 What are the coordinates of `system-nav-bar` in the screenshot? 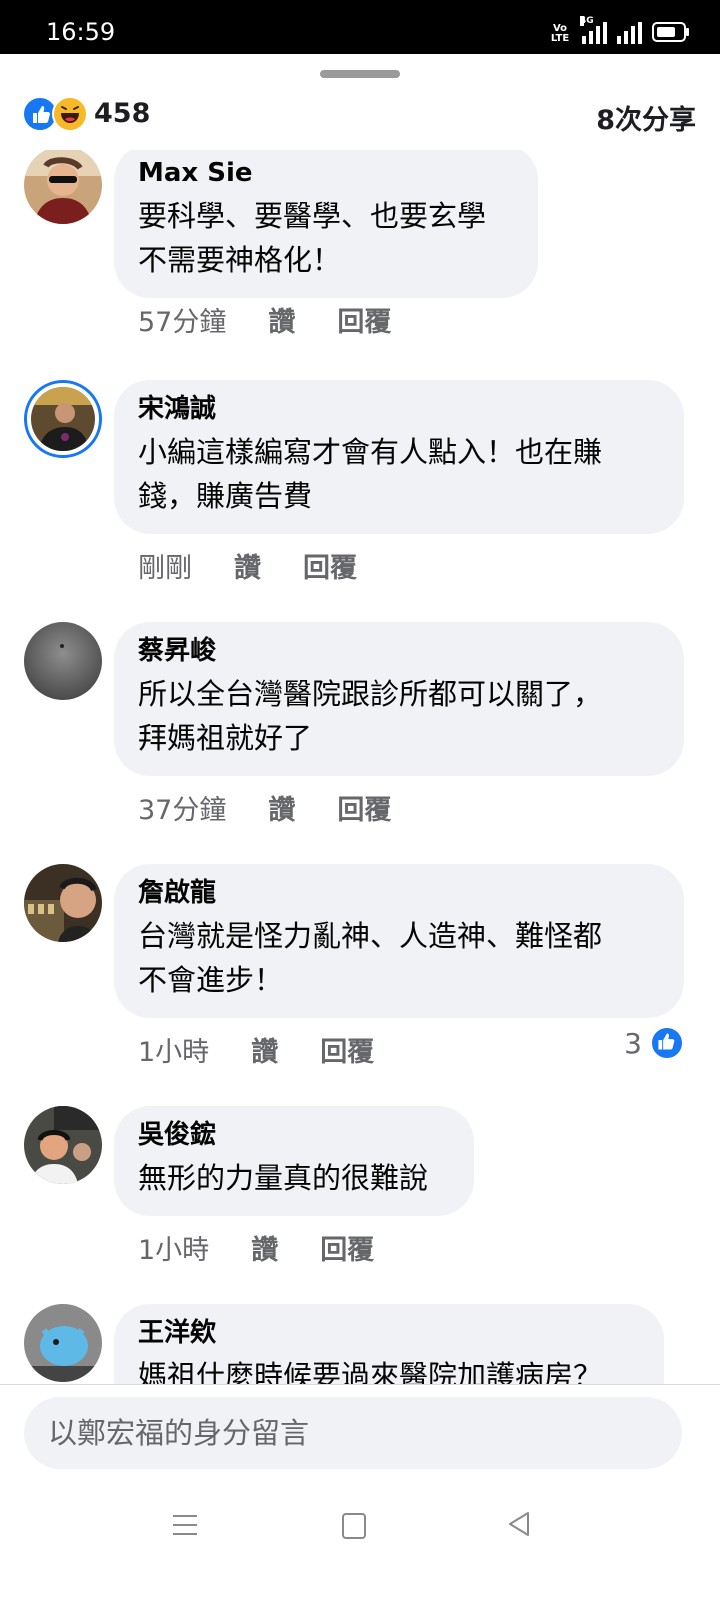 It's located at (360, 1545).